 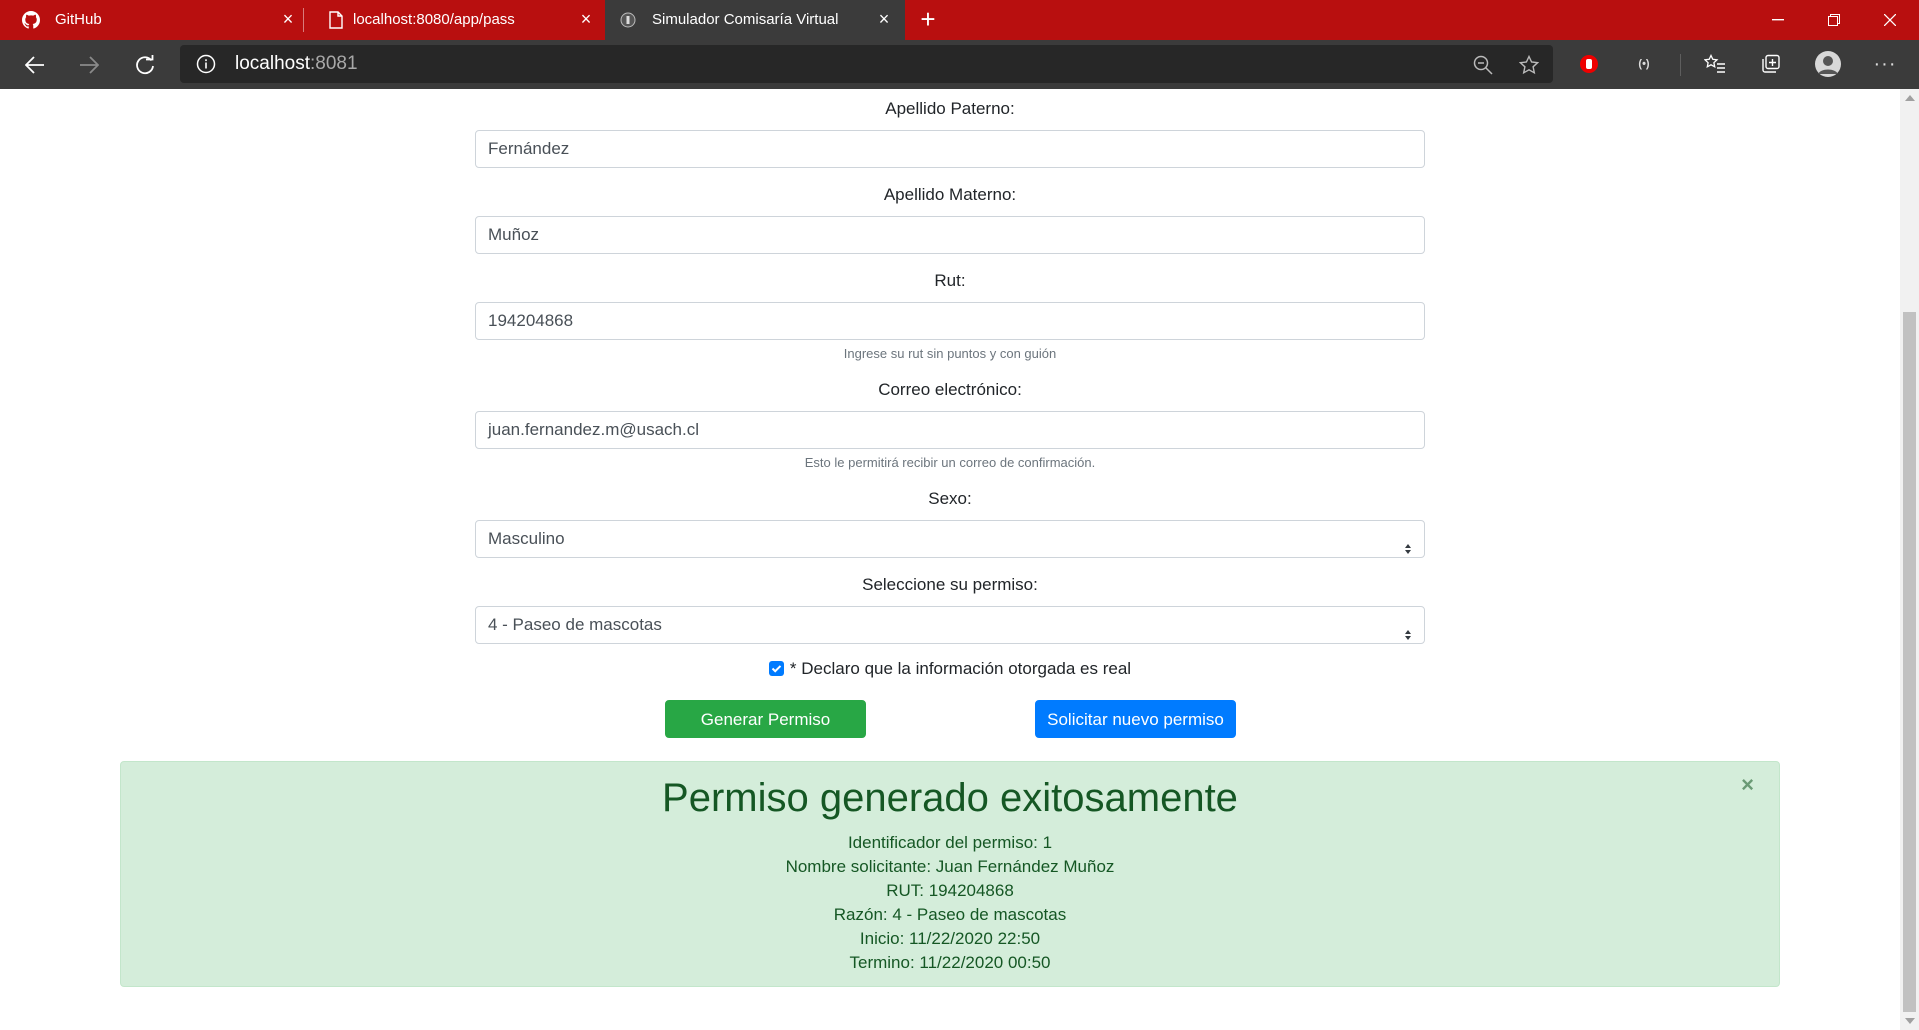 I want to click on scroll-up-icon, so click(x=1910, y=98).